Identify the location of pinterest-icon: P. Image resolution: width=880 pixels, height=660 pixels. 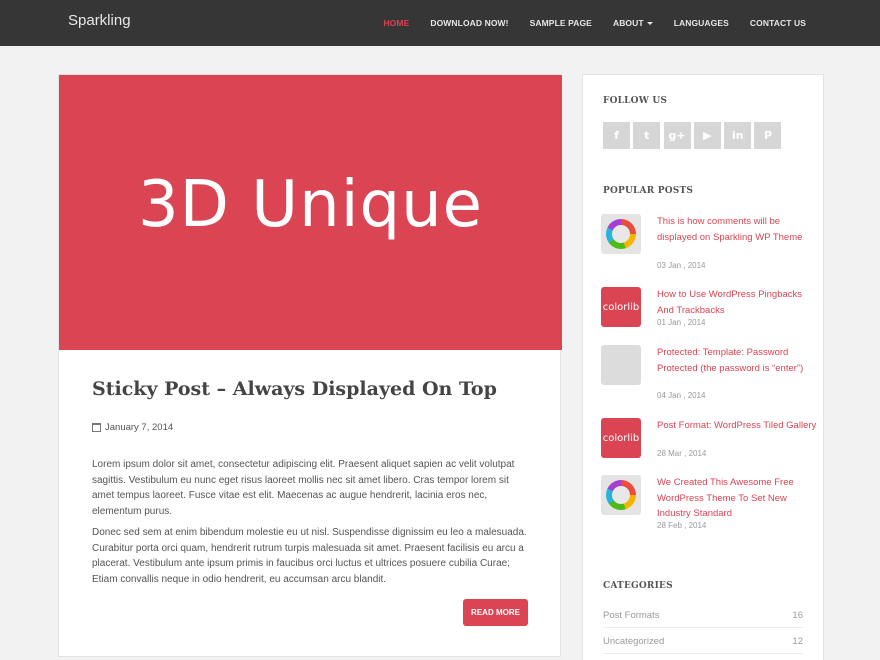
(768, 135).